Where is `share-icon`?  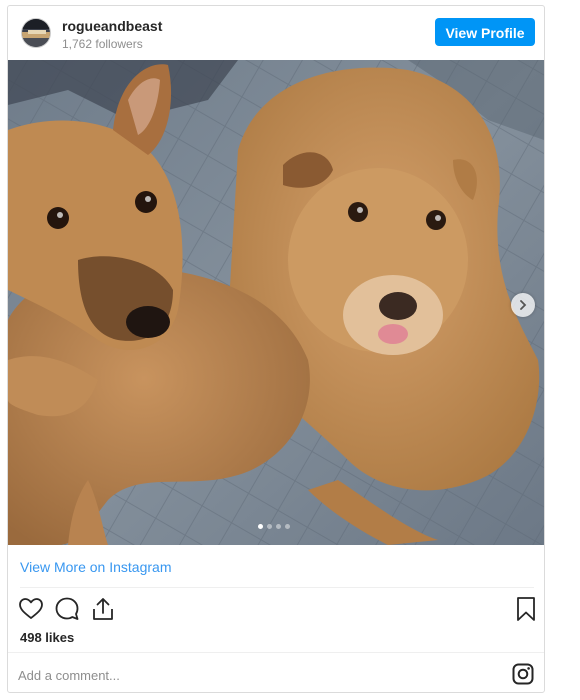
share-icon is located at coordinates (103, 609).